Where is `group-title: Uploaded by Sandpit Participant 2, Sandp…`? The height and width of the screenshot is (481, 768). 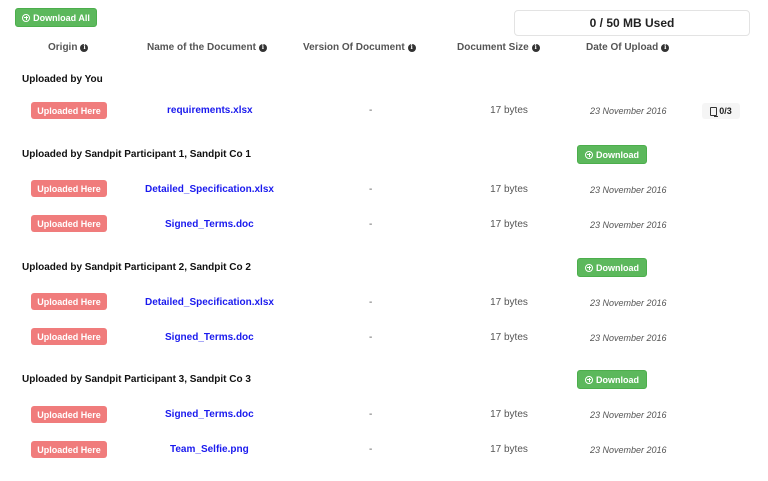
group-title: Uploaded by Sandpit Participant 2, Sandp… is located at coordinates (136, 267).